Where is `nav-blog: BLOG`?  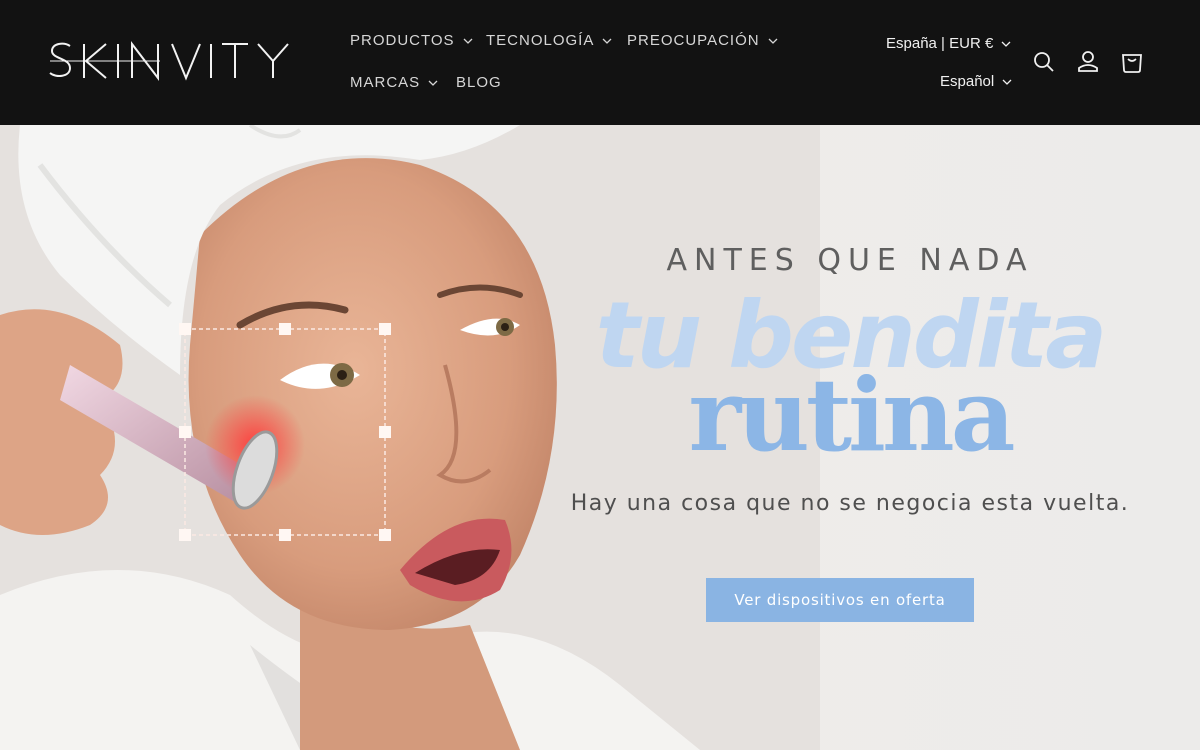
nav-blog: BLOG is located at coordinates (479, 82).